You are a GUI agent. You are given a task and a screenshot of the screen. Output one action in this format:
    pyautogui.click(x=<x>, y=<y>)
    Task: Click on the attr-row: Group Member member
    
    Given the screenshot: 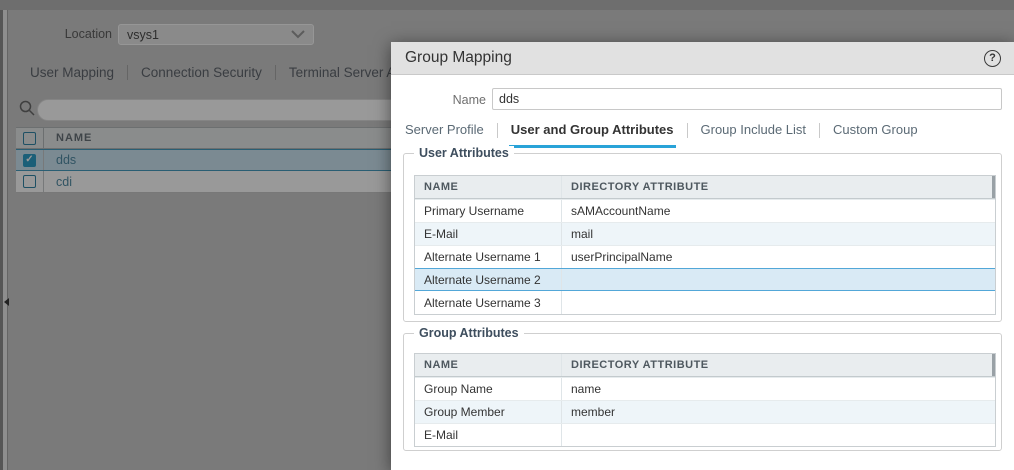 What is the action you would take?
    pyautogui.click(x=705, y=411)
    